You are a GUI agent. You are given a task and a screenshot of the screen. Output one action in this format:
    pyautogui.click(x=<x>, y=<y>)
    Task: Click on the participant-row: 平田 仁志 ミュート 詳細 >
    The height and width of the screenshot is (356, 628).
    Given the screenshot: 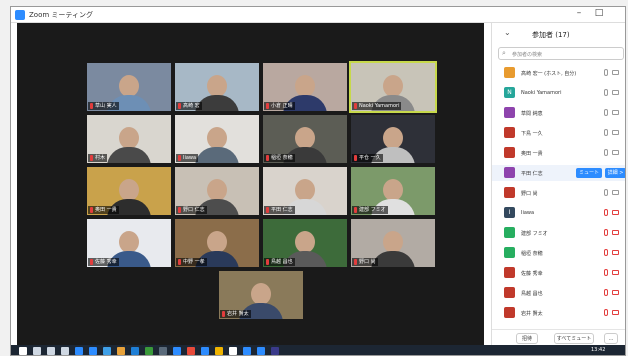 What is the action you would take?
    pyautogui.click(x=558, y=173)
    